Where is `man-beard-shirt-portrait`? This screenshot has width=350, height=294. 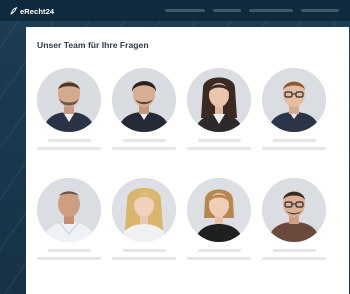 man-beard-shirt-portrait is located at coordinates (69, 100).